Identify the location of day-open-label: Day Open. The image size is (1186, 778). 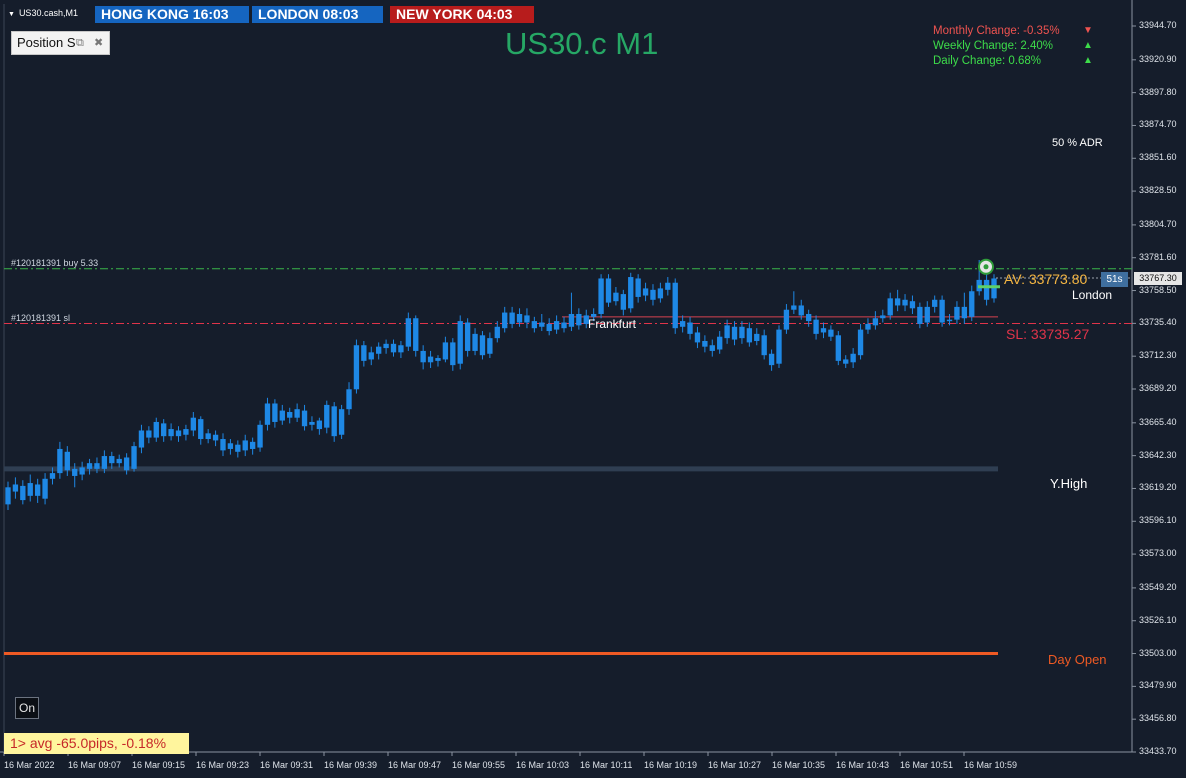
(1077, 659).